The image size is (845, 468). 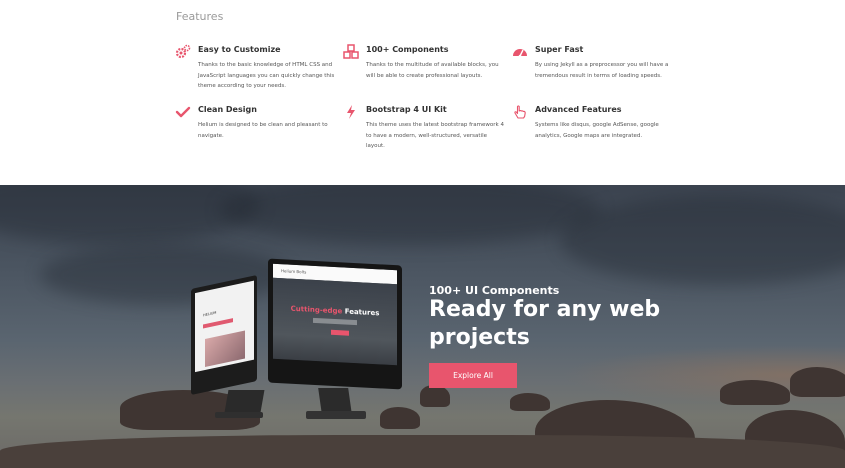 I want to click on large-screen-brand: Helium Bolts, so click(x=294, y=271).